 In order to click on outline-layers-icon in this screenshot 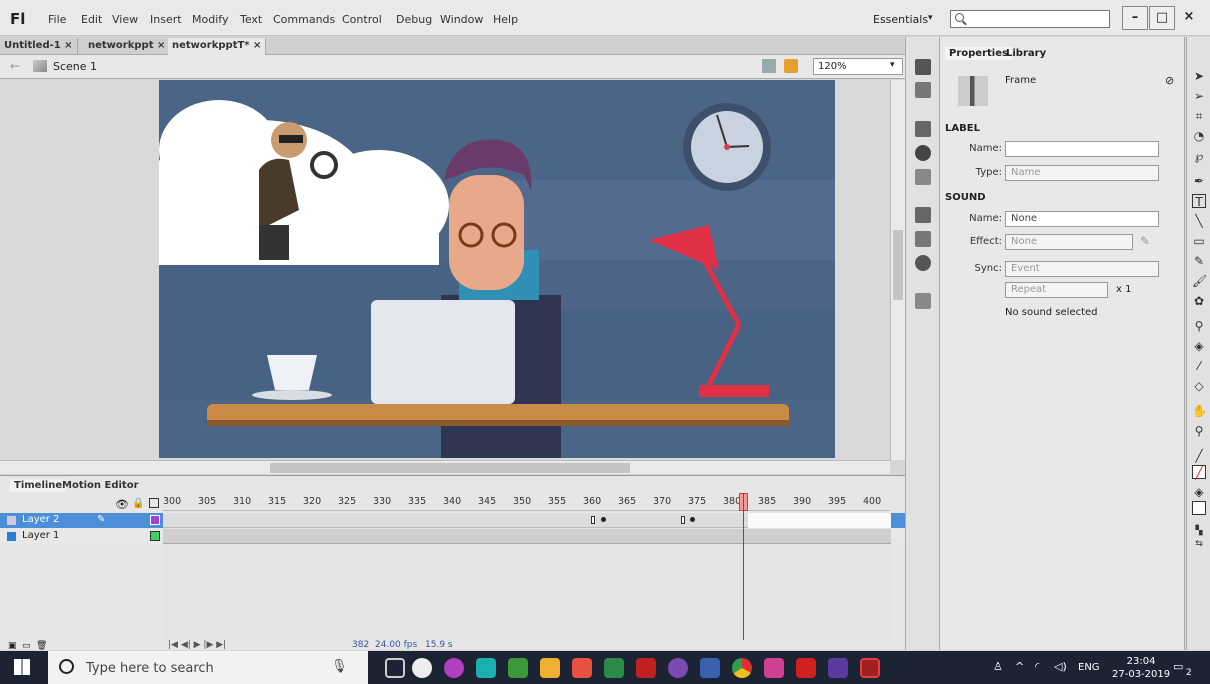, I will do `click(154, 503)`.